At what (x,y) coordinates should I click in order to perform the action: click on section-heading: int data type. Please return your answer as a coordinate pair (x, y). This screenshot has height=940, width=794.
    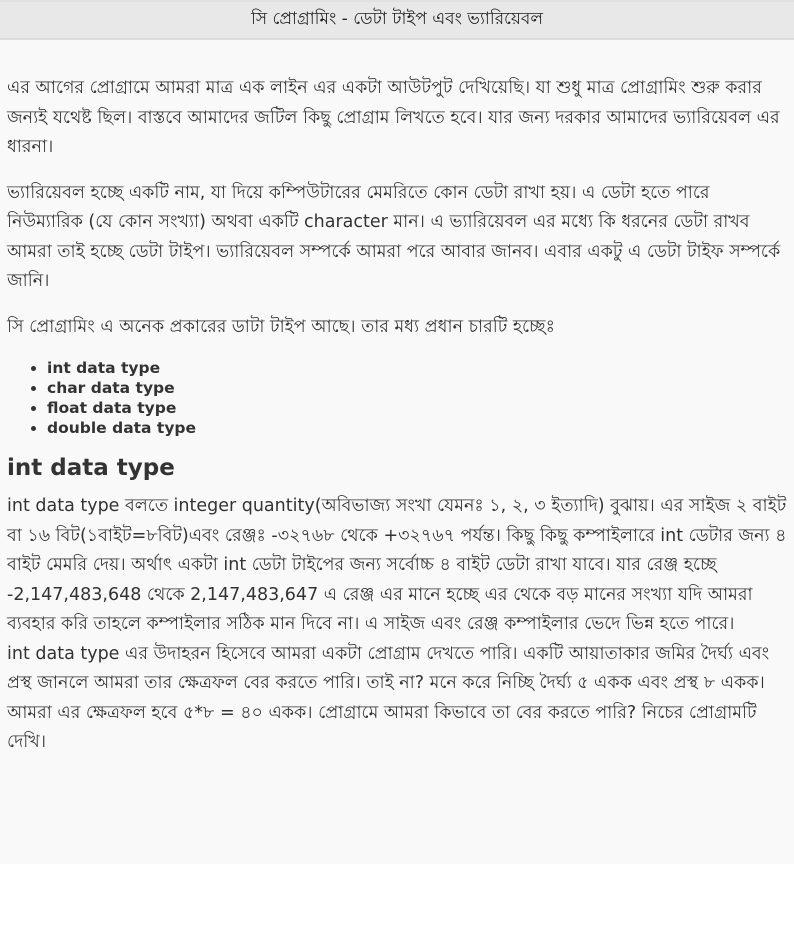
    Looking at the image, I should click on (91, 468).